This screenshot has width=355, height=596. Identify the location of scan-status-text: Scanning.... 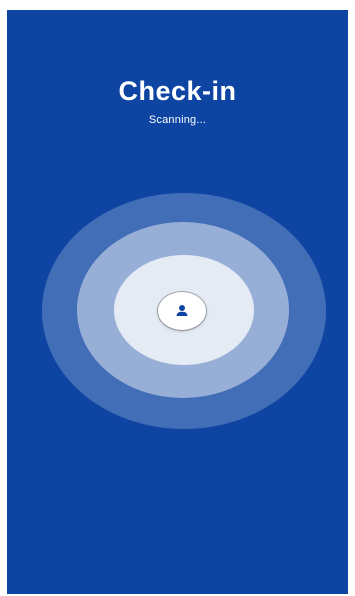
(177, 120).